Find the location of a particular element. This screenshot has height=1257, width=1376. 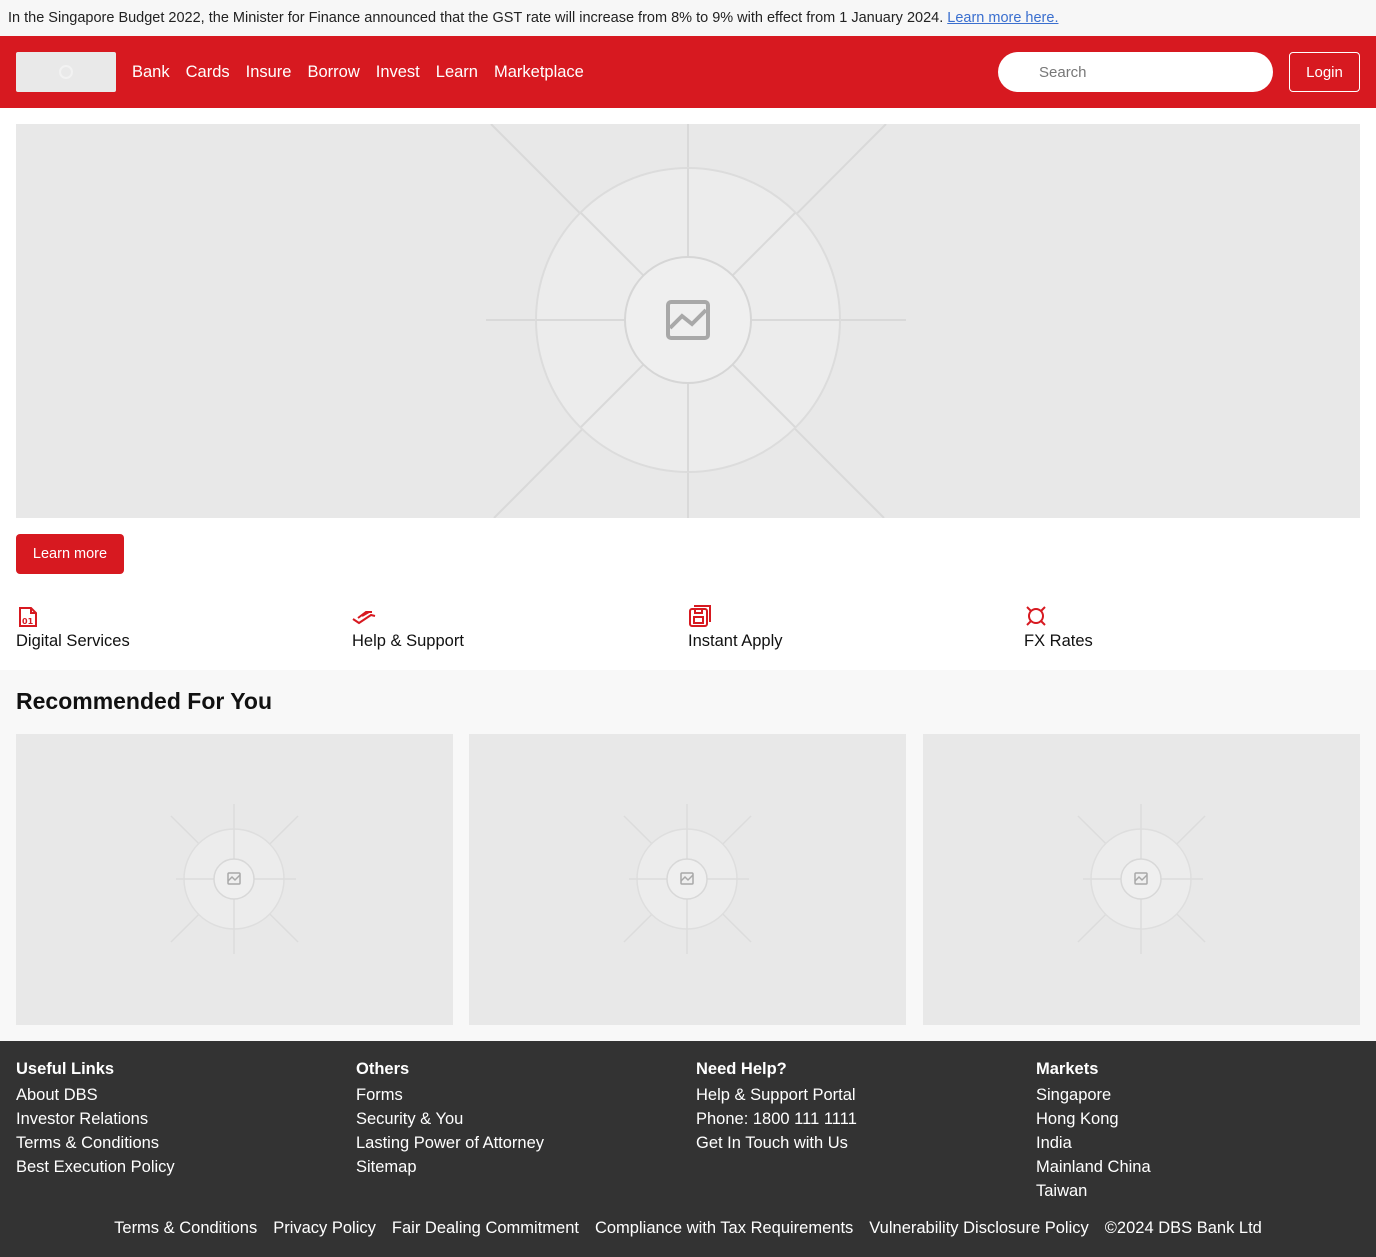

save-stack-icon is located at coordinates (700, 616).